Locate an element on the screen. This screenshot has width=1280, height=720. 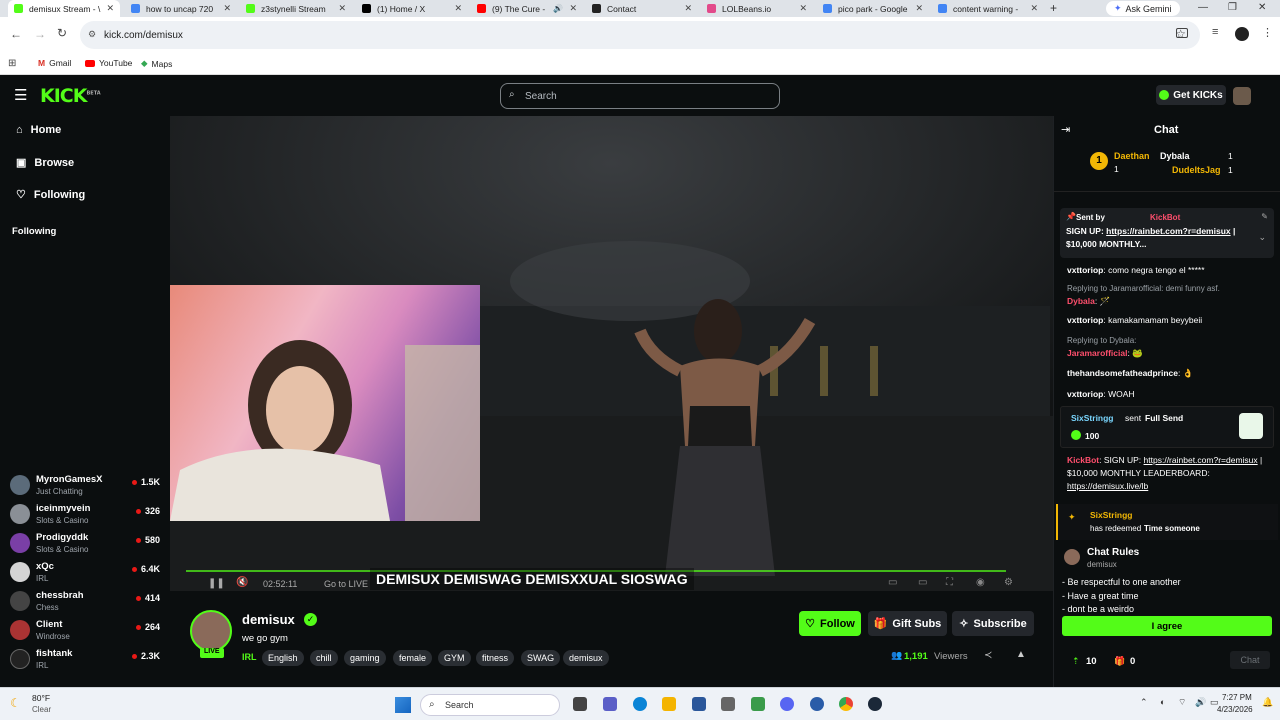
channel-item-xqc: xQc IRL 6.4K is located at coordinates (85, 573).